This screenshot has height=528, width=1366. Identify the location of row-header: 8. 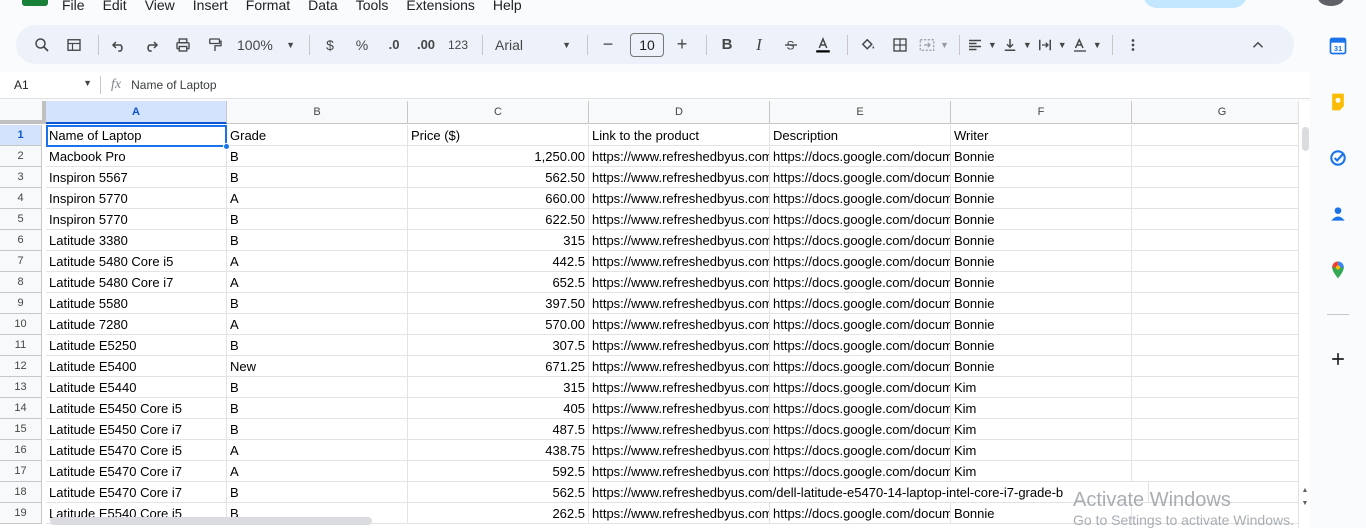
(21, 282).